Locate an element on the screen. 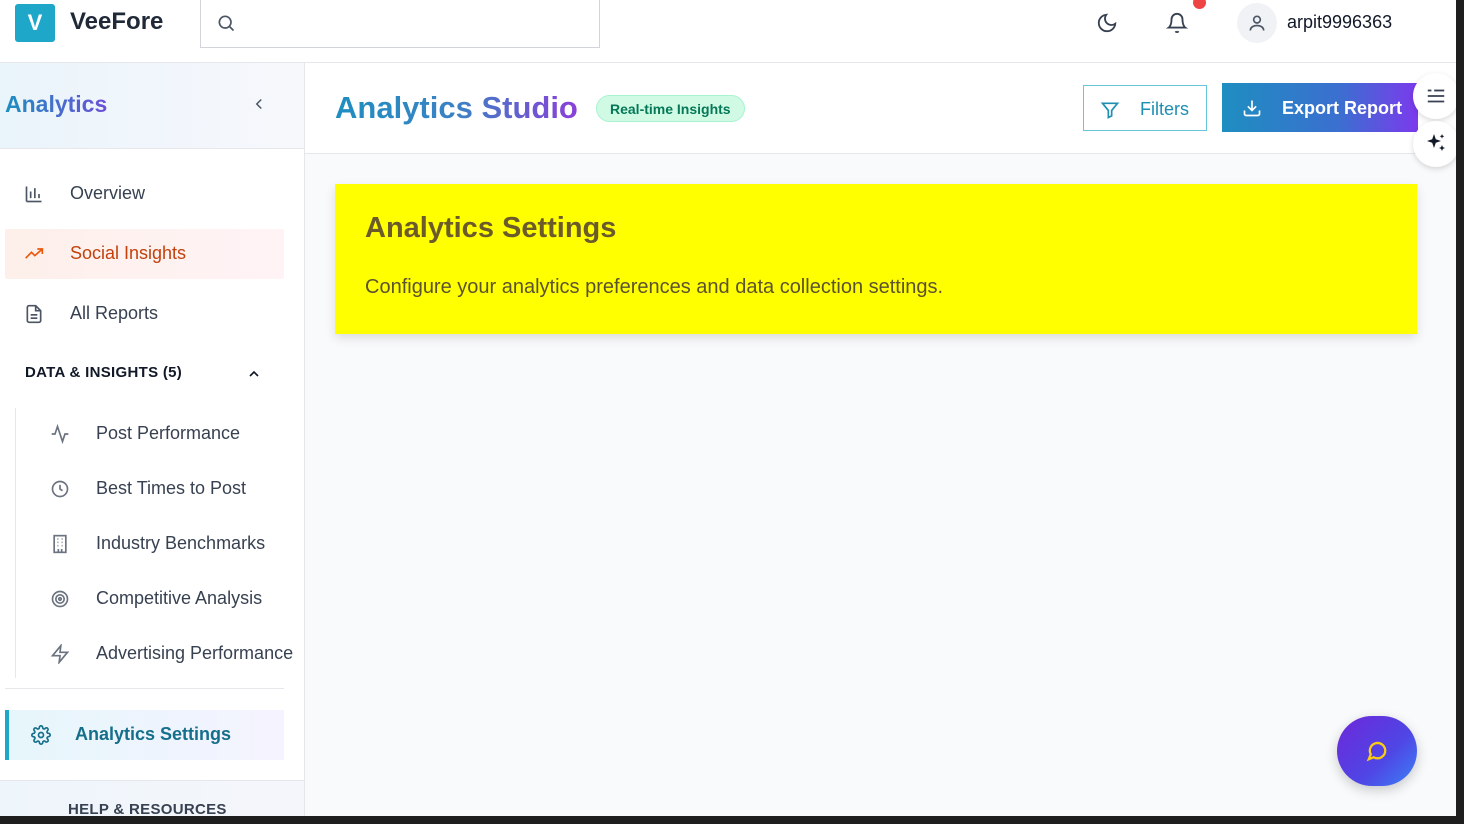 The width and height of the screenshot is (1464, 824). export-label: Export Report is located at coordinates (1342, 108).